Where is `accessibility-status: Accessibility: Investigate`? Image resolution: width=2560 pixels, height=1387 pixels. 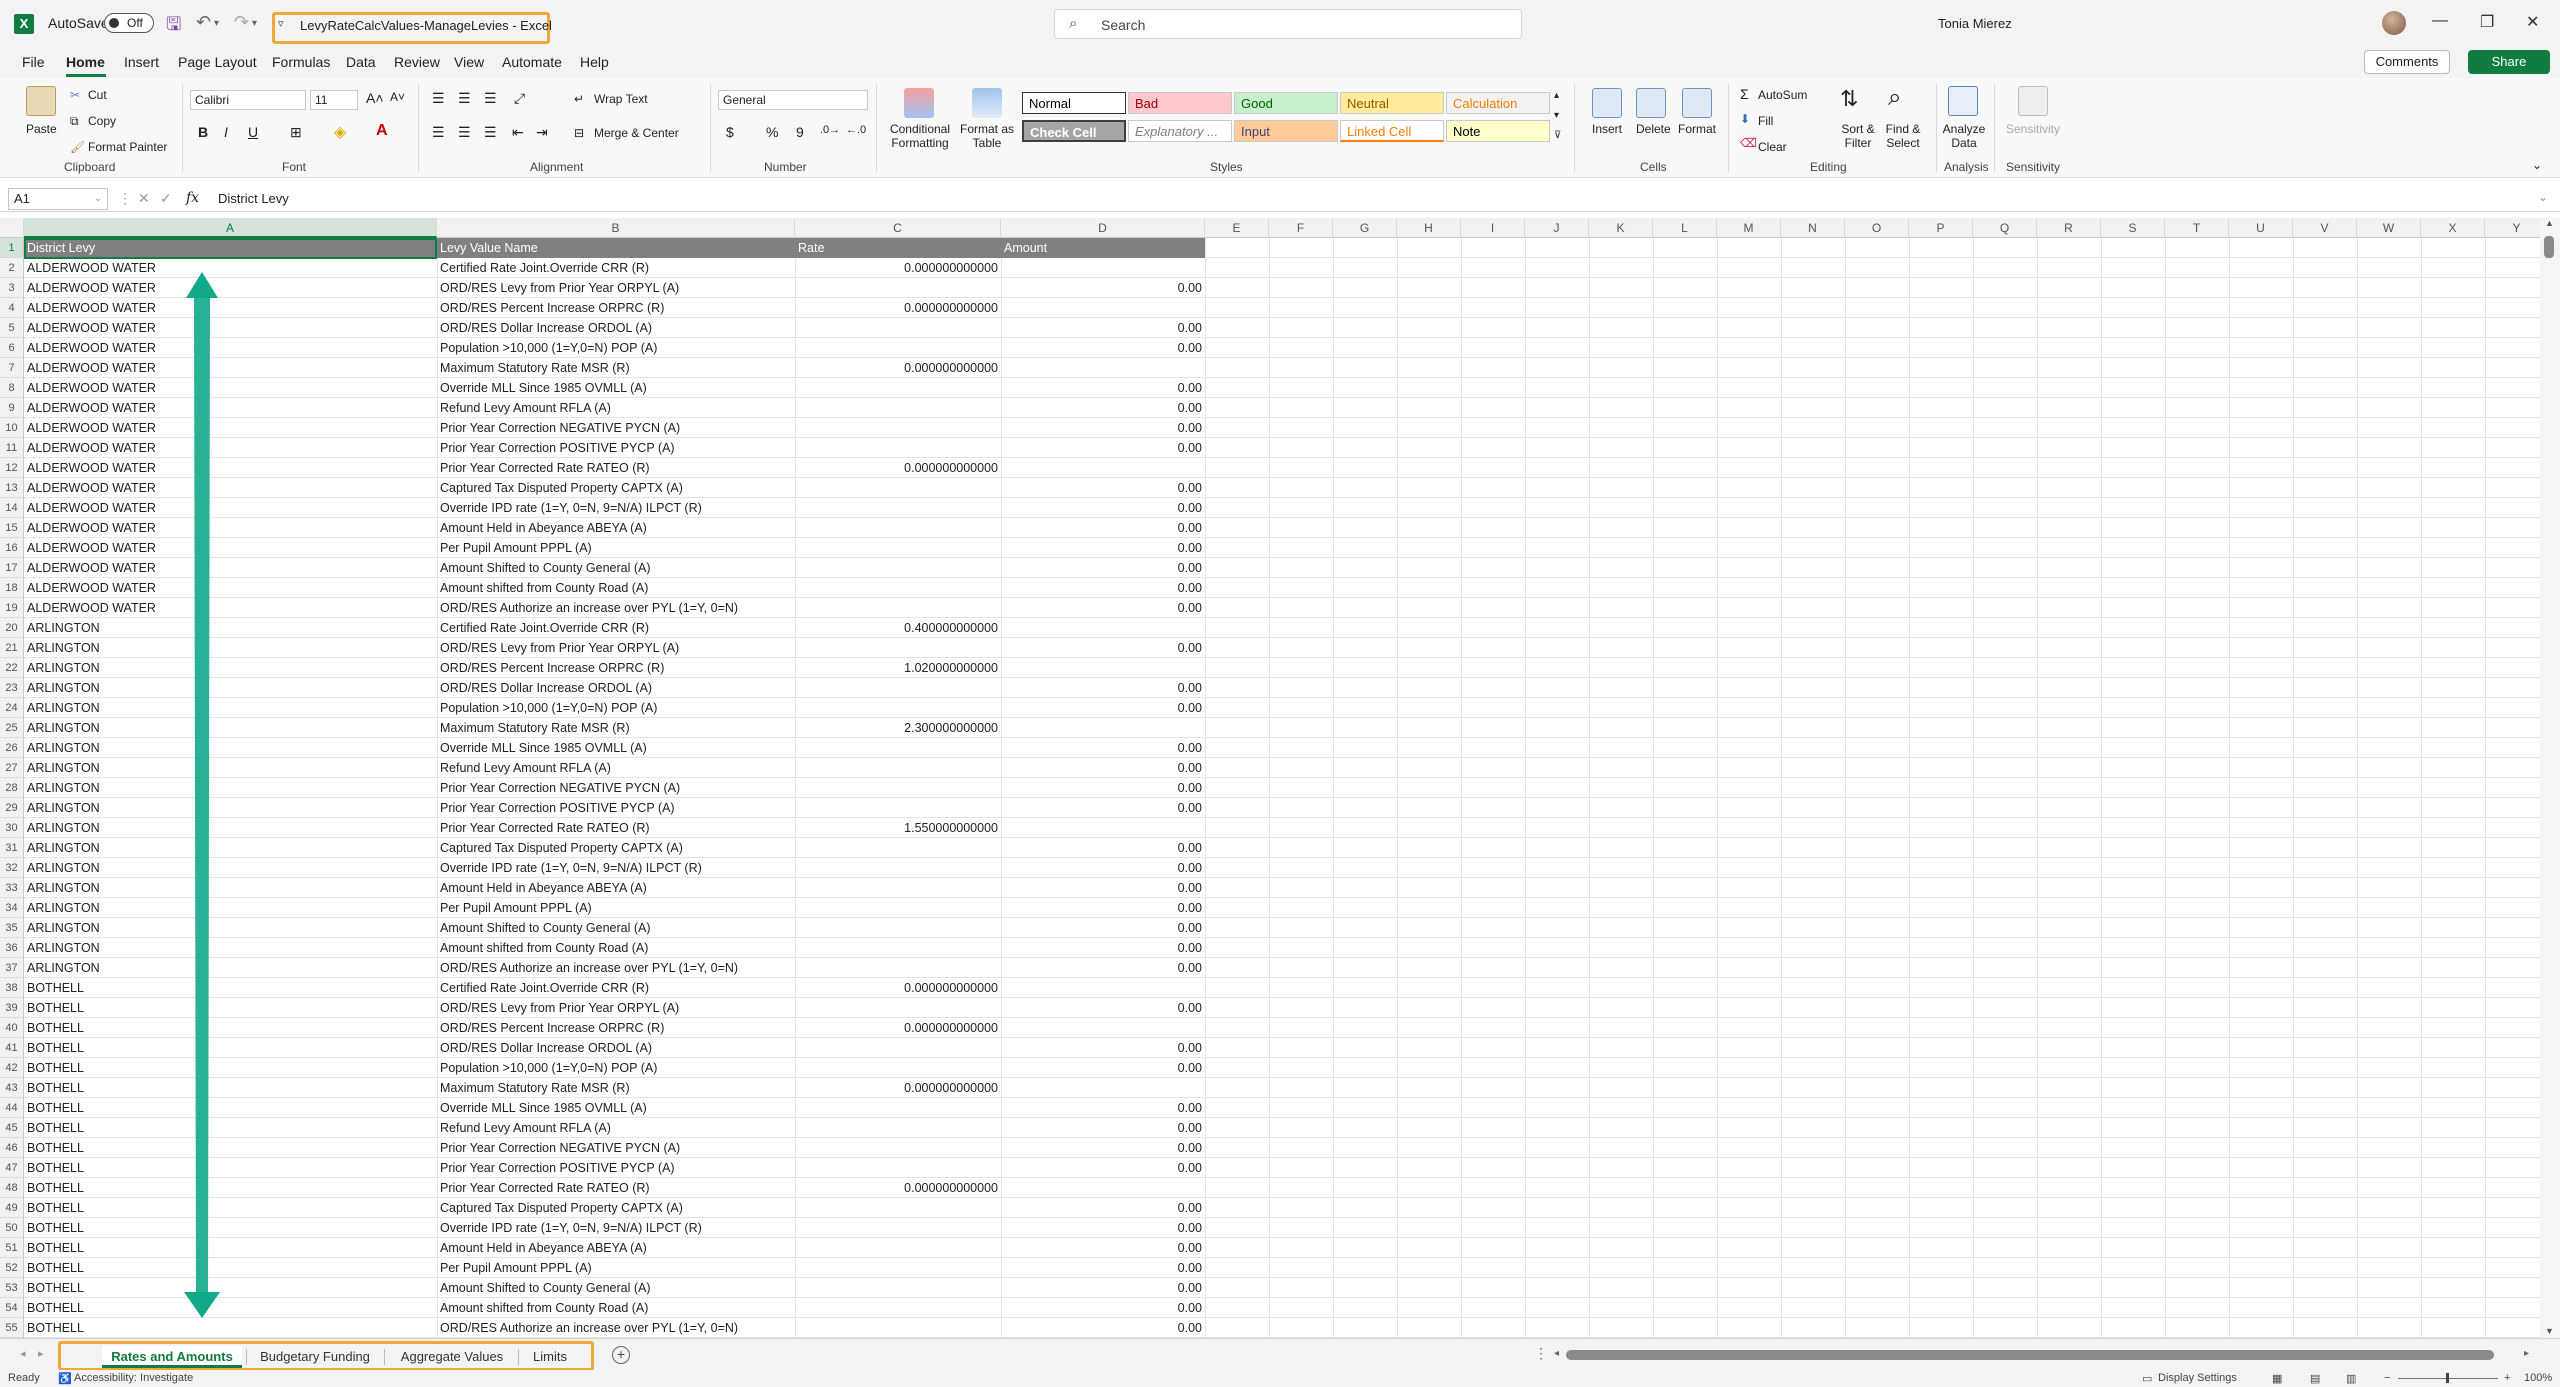 accessibility-status: Accessibility: Investigate is located at coordinates (133, 1378).